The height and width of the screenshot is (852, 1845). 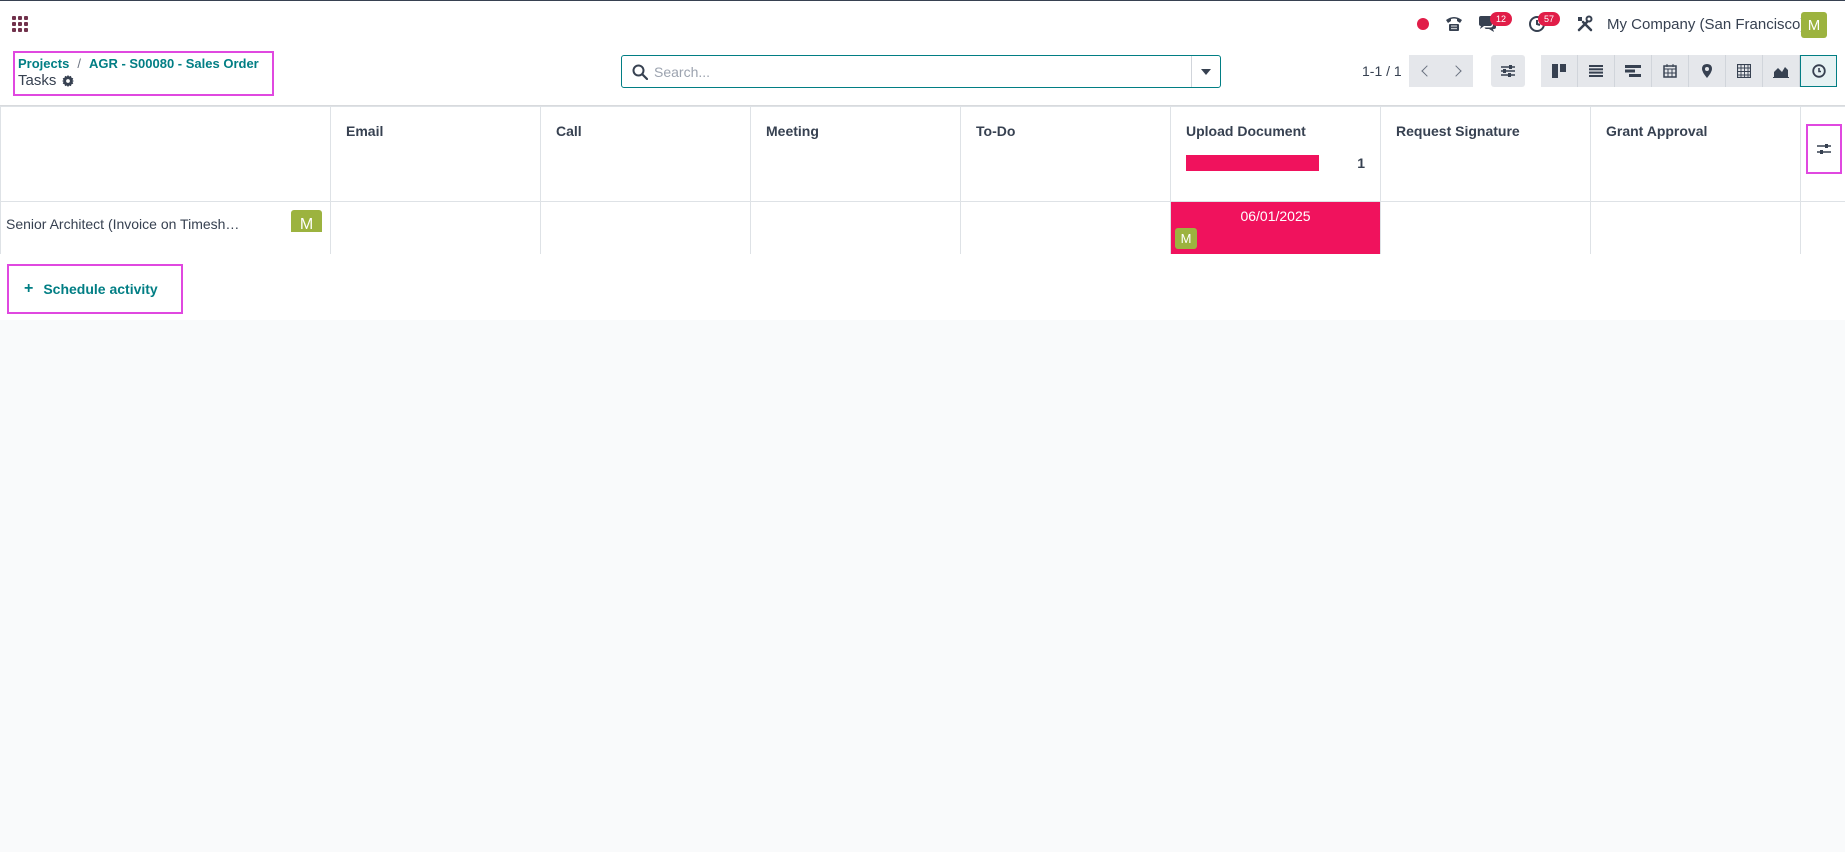 I want to click on column-settings-cell, so click(x=1822, y=154).